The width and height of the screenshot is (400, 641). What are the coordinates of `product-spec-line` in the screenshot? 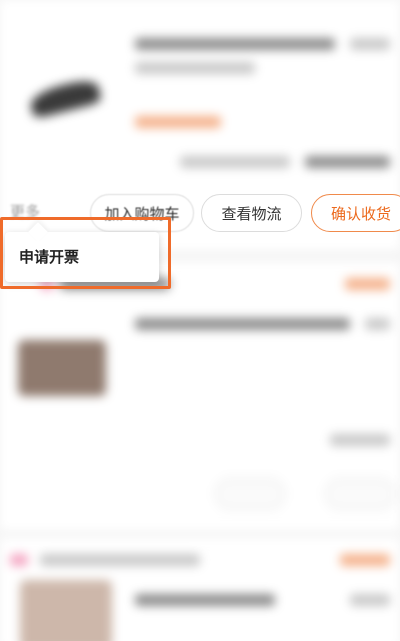 It's located at (195, 68).